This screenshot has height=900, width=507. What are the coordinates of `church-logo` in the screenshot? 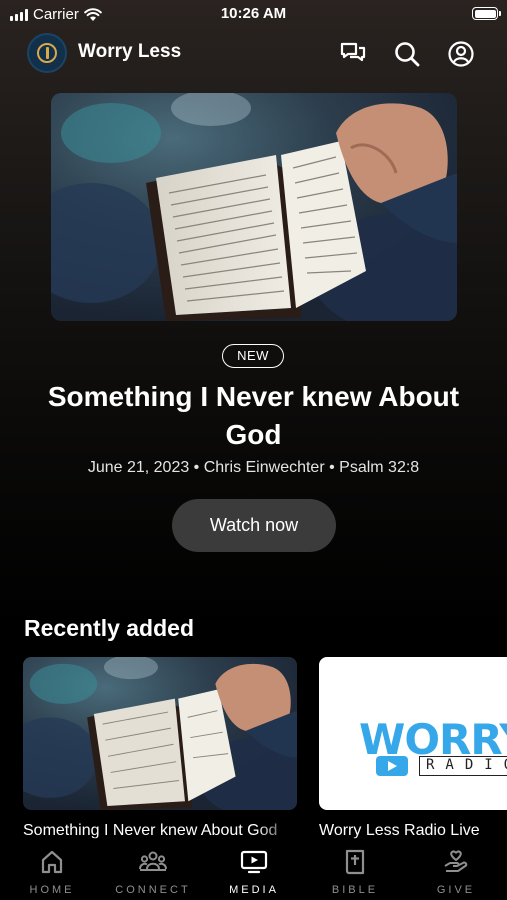 It's located at (47, 53).